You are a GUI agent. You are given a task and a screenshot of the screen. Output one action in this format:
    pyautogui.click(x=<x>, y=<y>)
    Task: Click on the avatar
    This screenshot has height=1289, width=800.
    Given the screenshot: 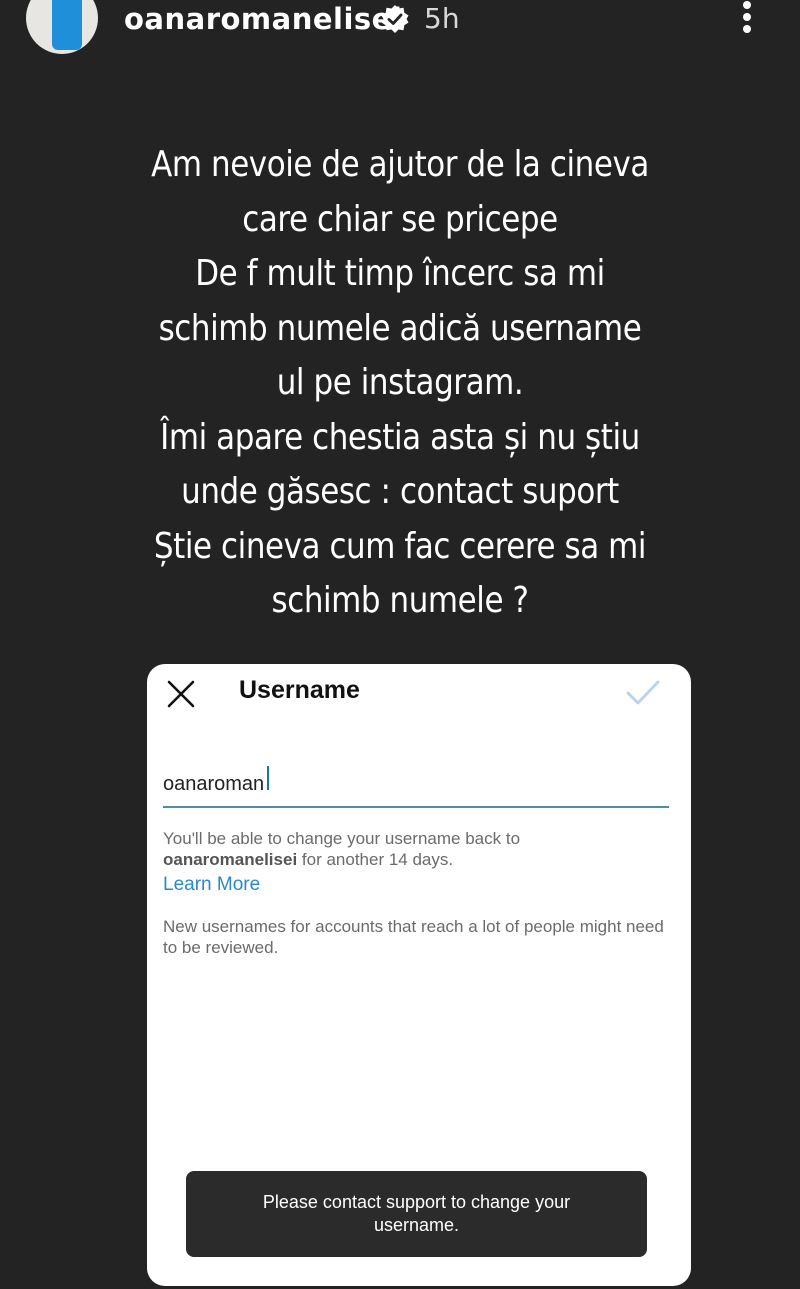 What is the action you would take?
    pyautogui.click(x=62, y=27)
    